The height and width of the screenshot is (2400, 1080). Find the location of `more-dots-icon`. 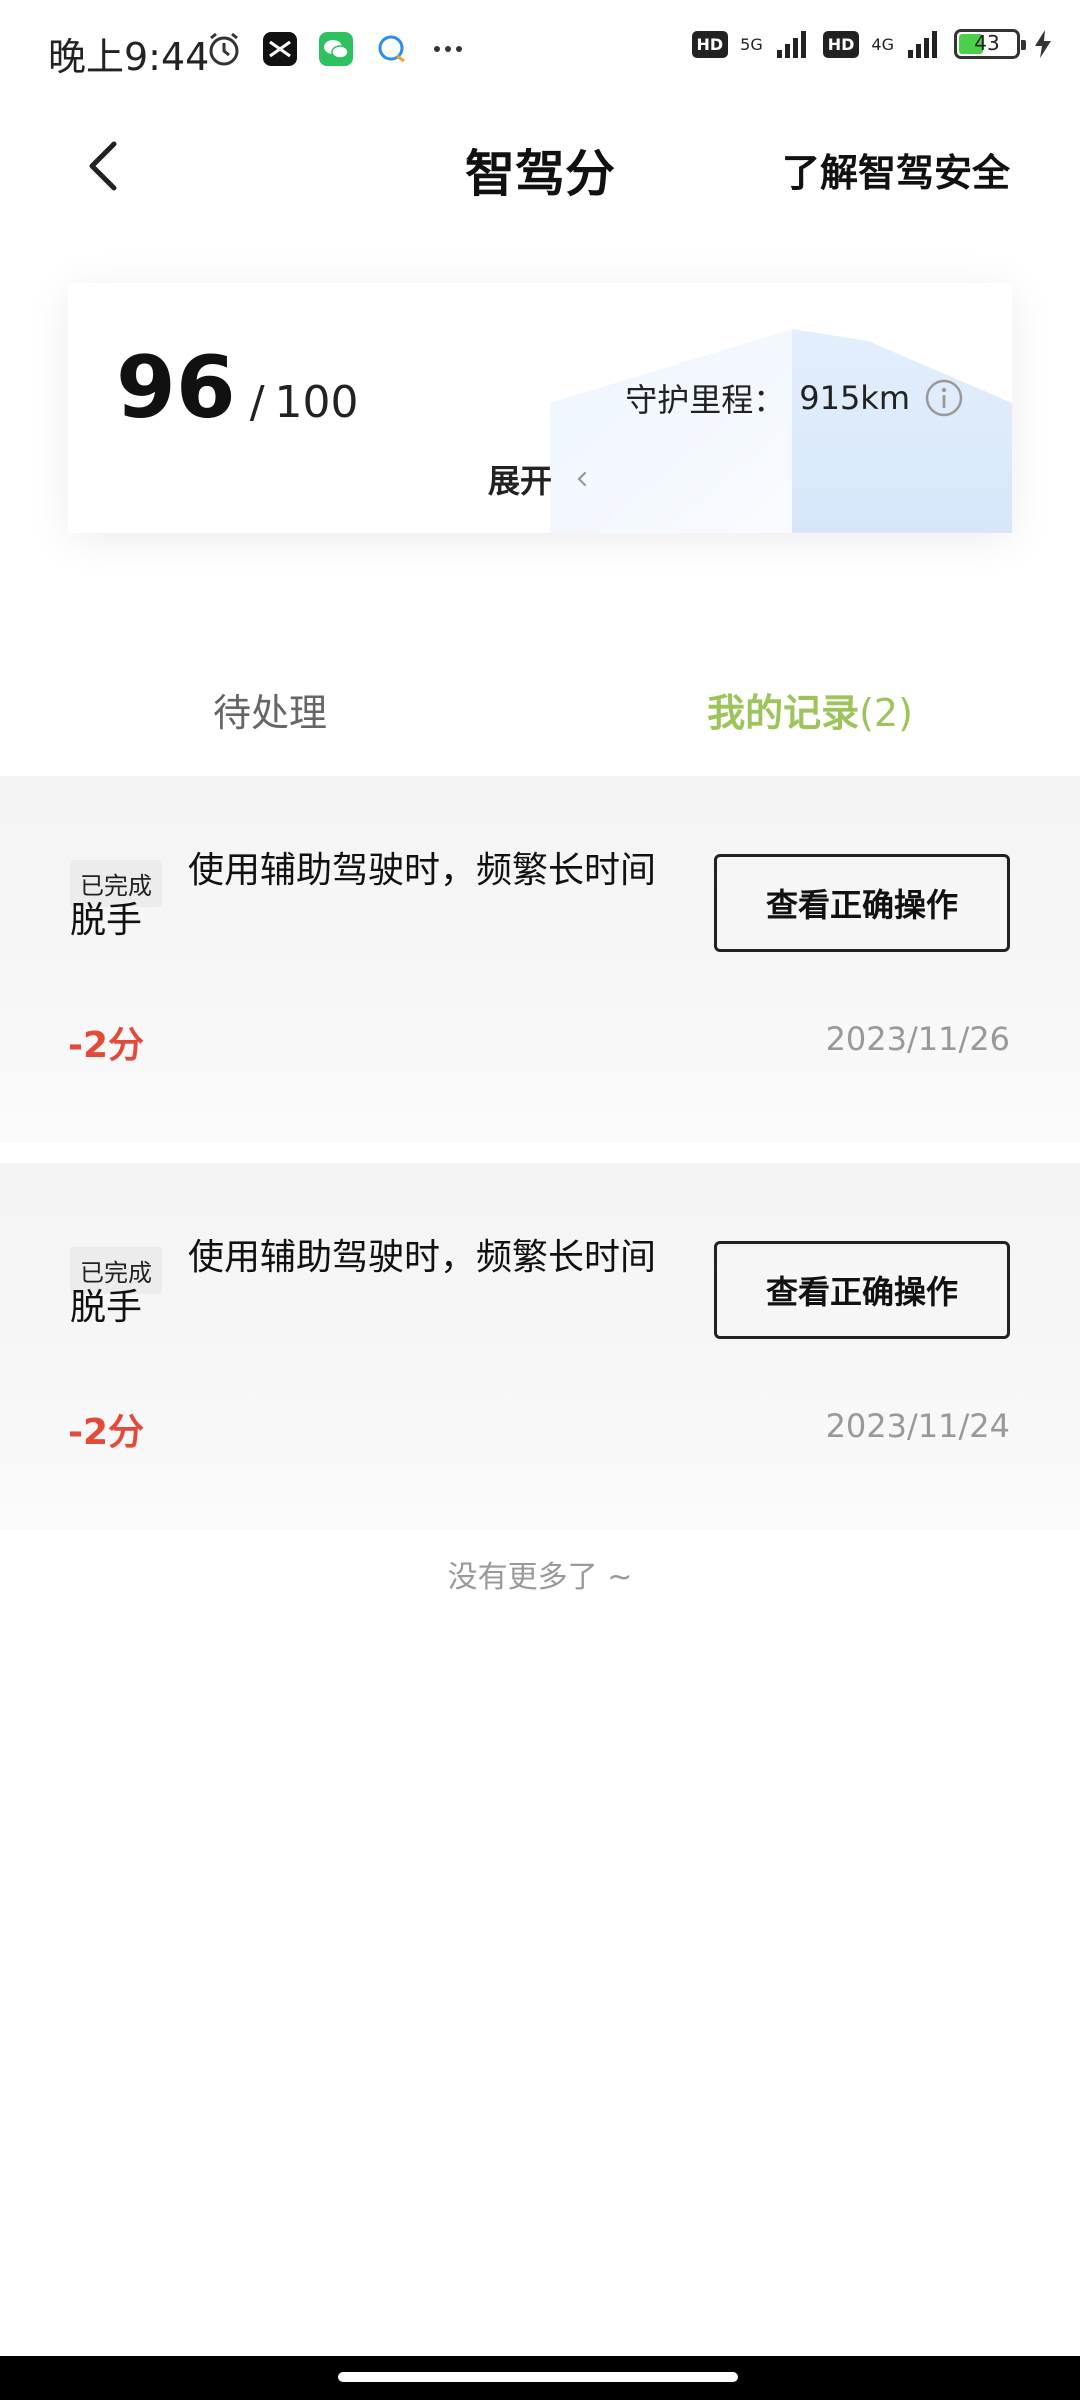

more-dots-icon is located at coordinates (448, 49).